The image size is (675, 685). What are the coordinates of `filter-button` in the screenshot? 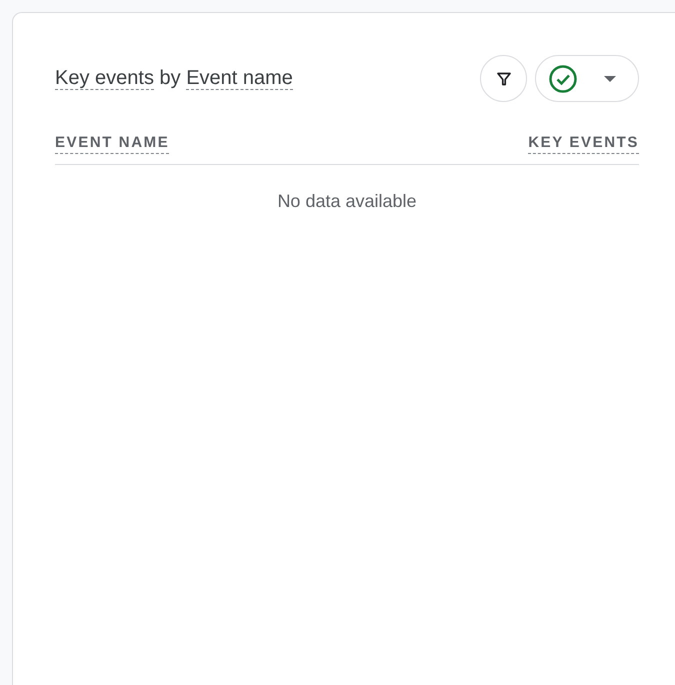 It's located at (503, 78).